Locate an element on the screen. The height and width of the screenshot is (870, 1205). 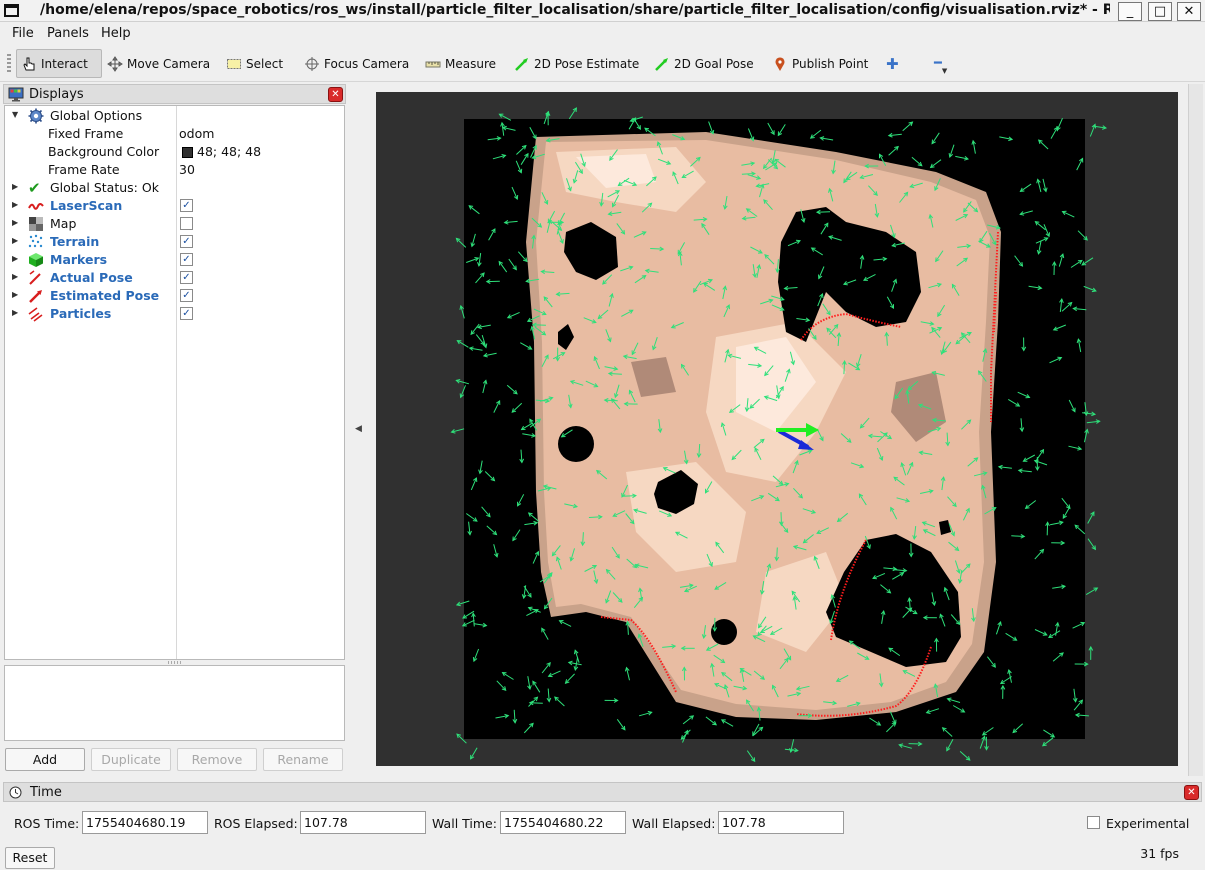
tool-measure: Measure is located at coordinates (460, 63).